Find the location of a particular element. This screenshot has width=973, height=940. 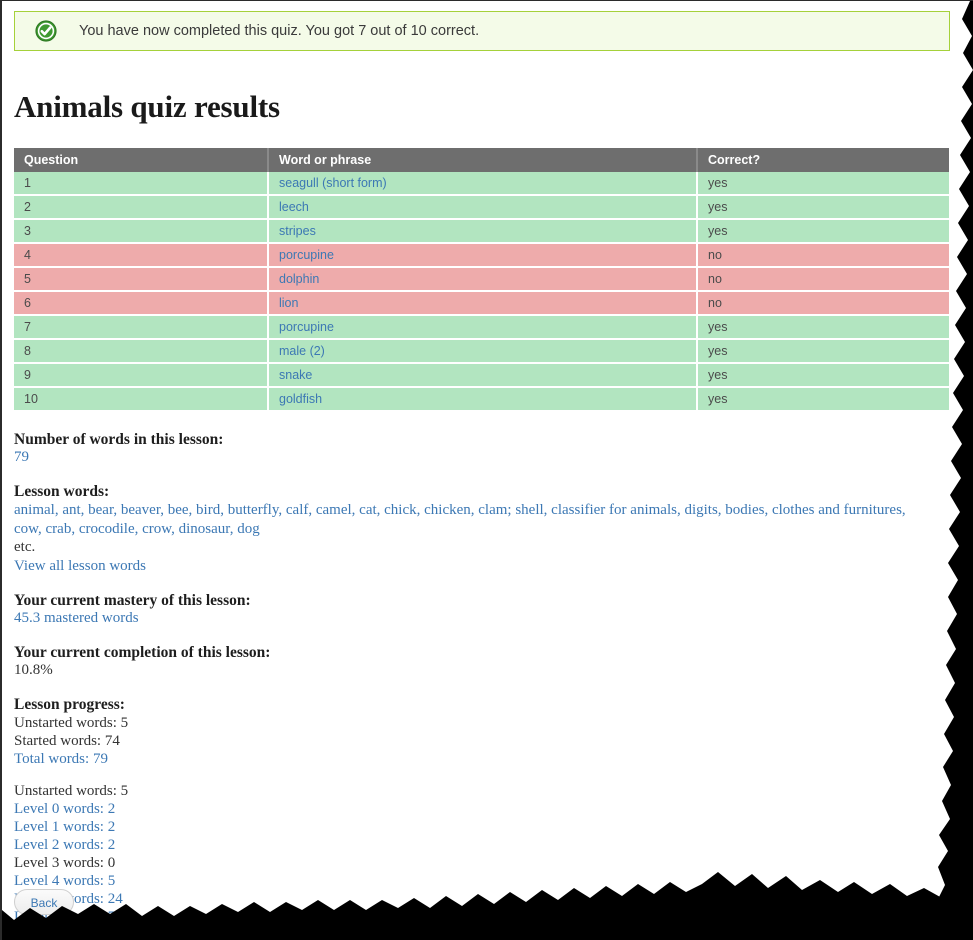

cell-word-link: dolphin is located at coordinates (483, 279).